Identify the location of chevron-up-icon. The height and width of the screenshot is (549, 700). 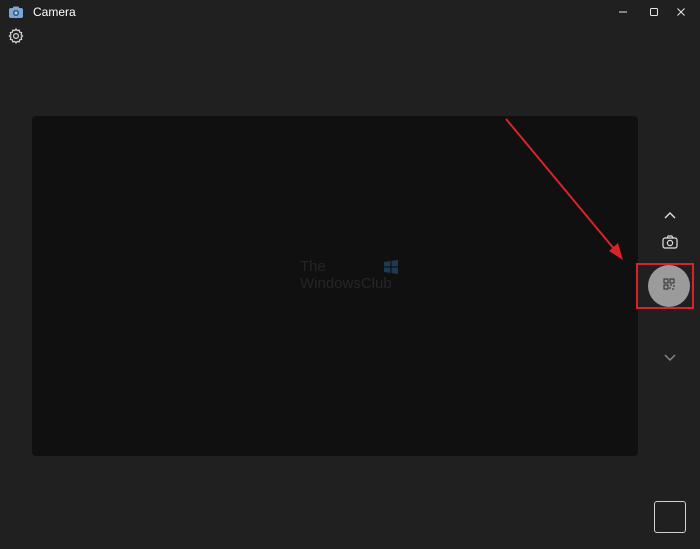
(670, 215).